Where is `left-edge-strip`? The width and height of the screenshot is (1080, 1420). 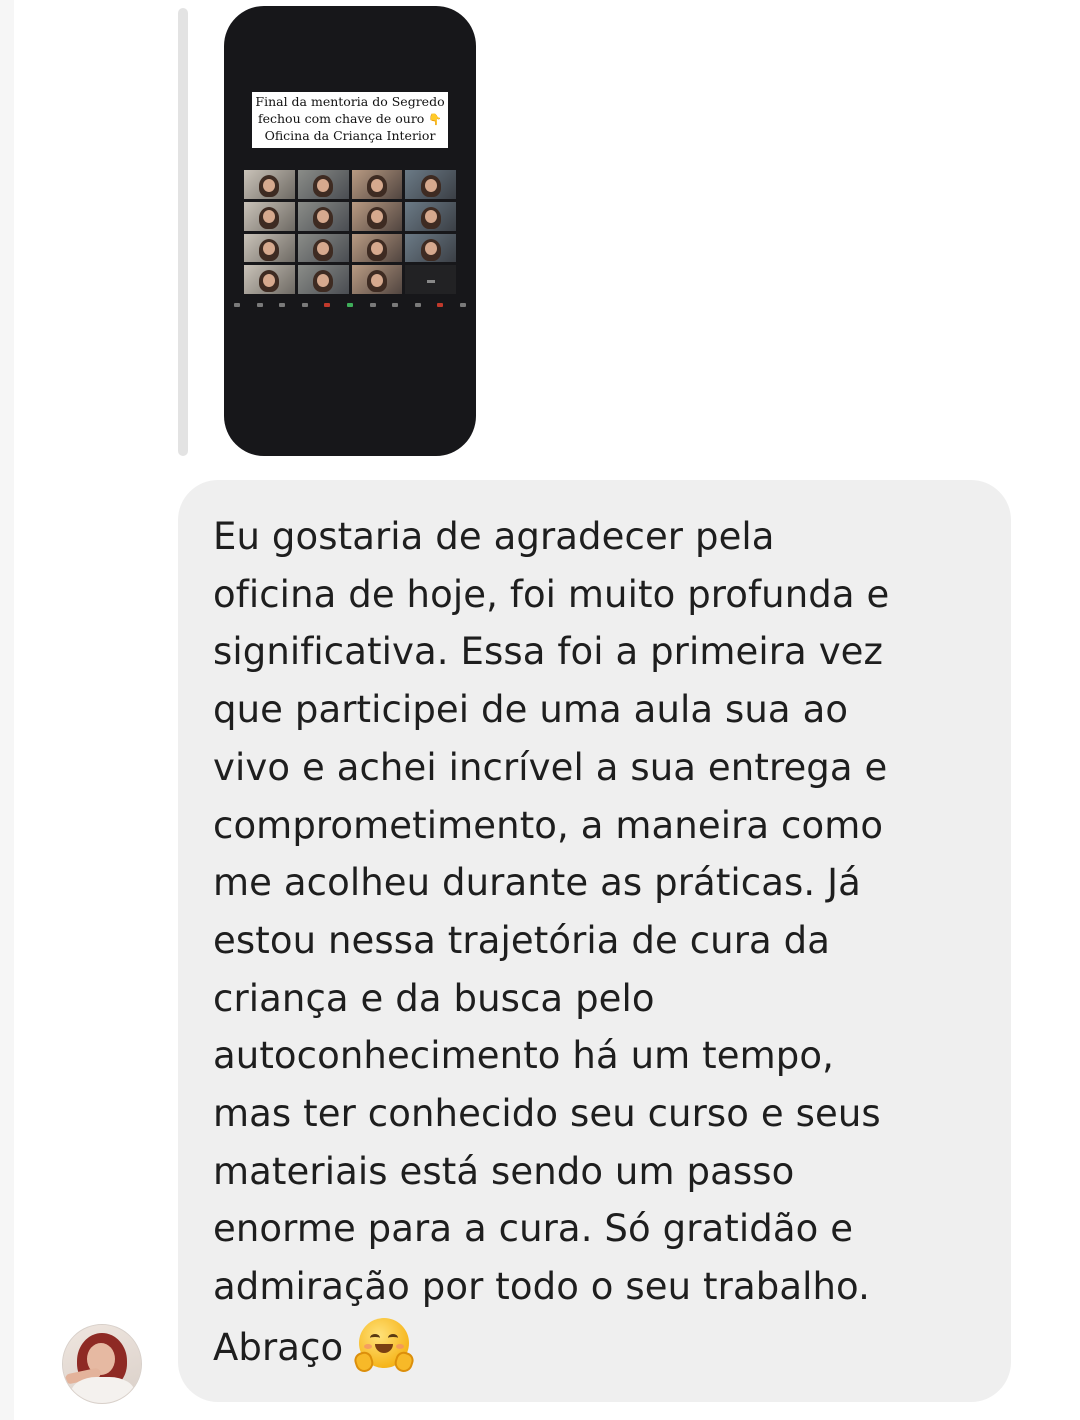
left-edge-strip is located at coordinates (7, 710).